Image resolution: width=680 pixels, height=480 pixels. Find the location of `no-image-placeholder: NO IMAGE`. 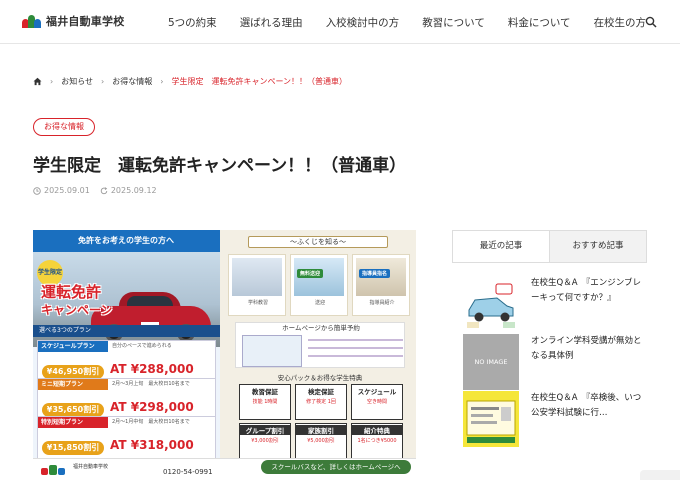

no-image-placeholder: NO IMAGE is located at coordinates (491, 362).